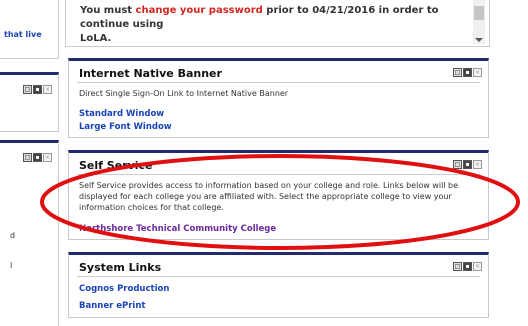 This screenshot has height=326, width=528. I want to click on left-panel-top: that live, so click(29, 29).